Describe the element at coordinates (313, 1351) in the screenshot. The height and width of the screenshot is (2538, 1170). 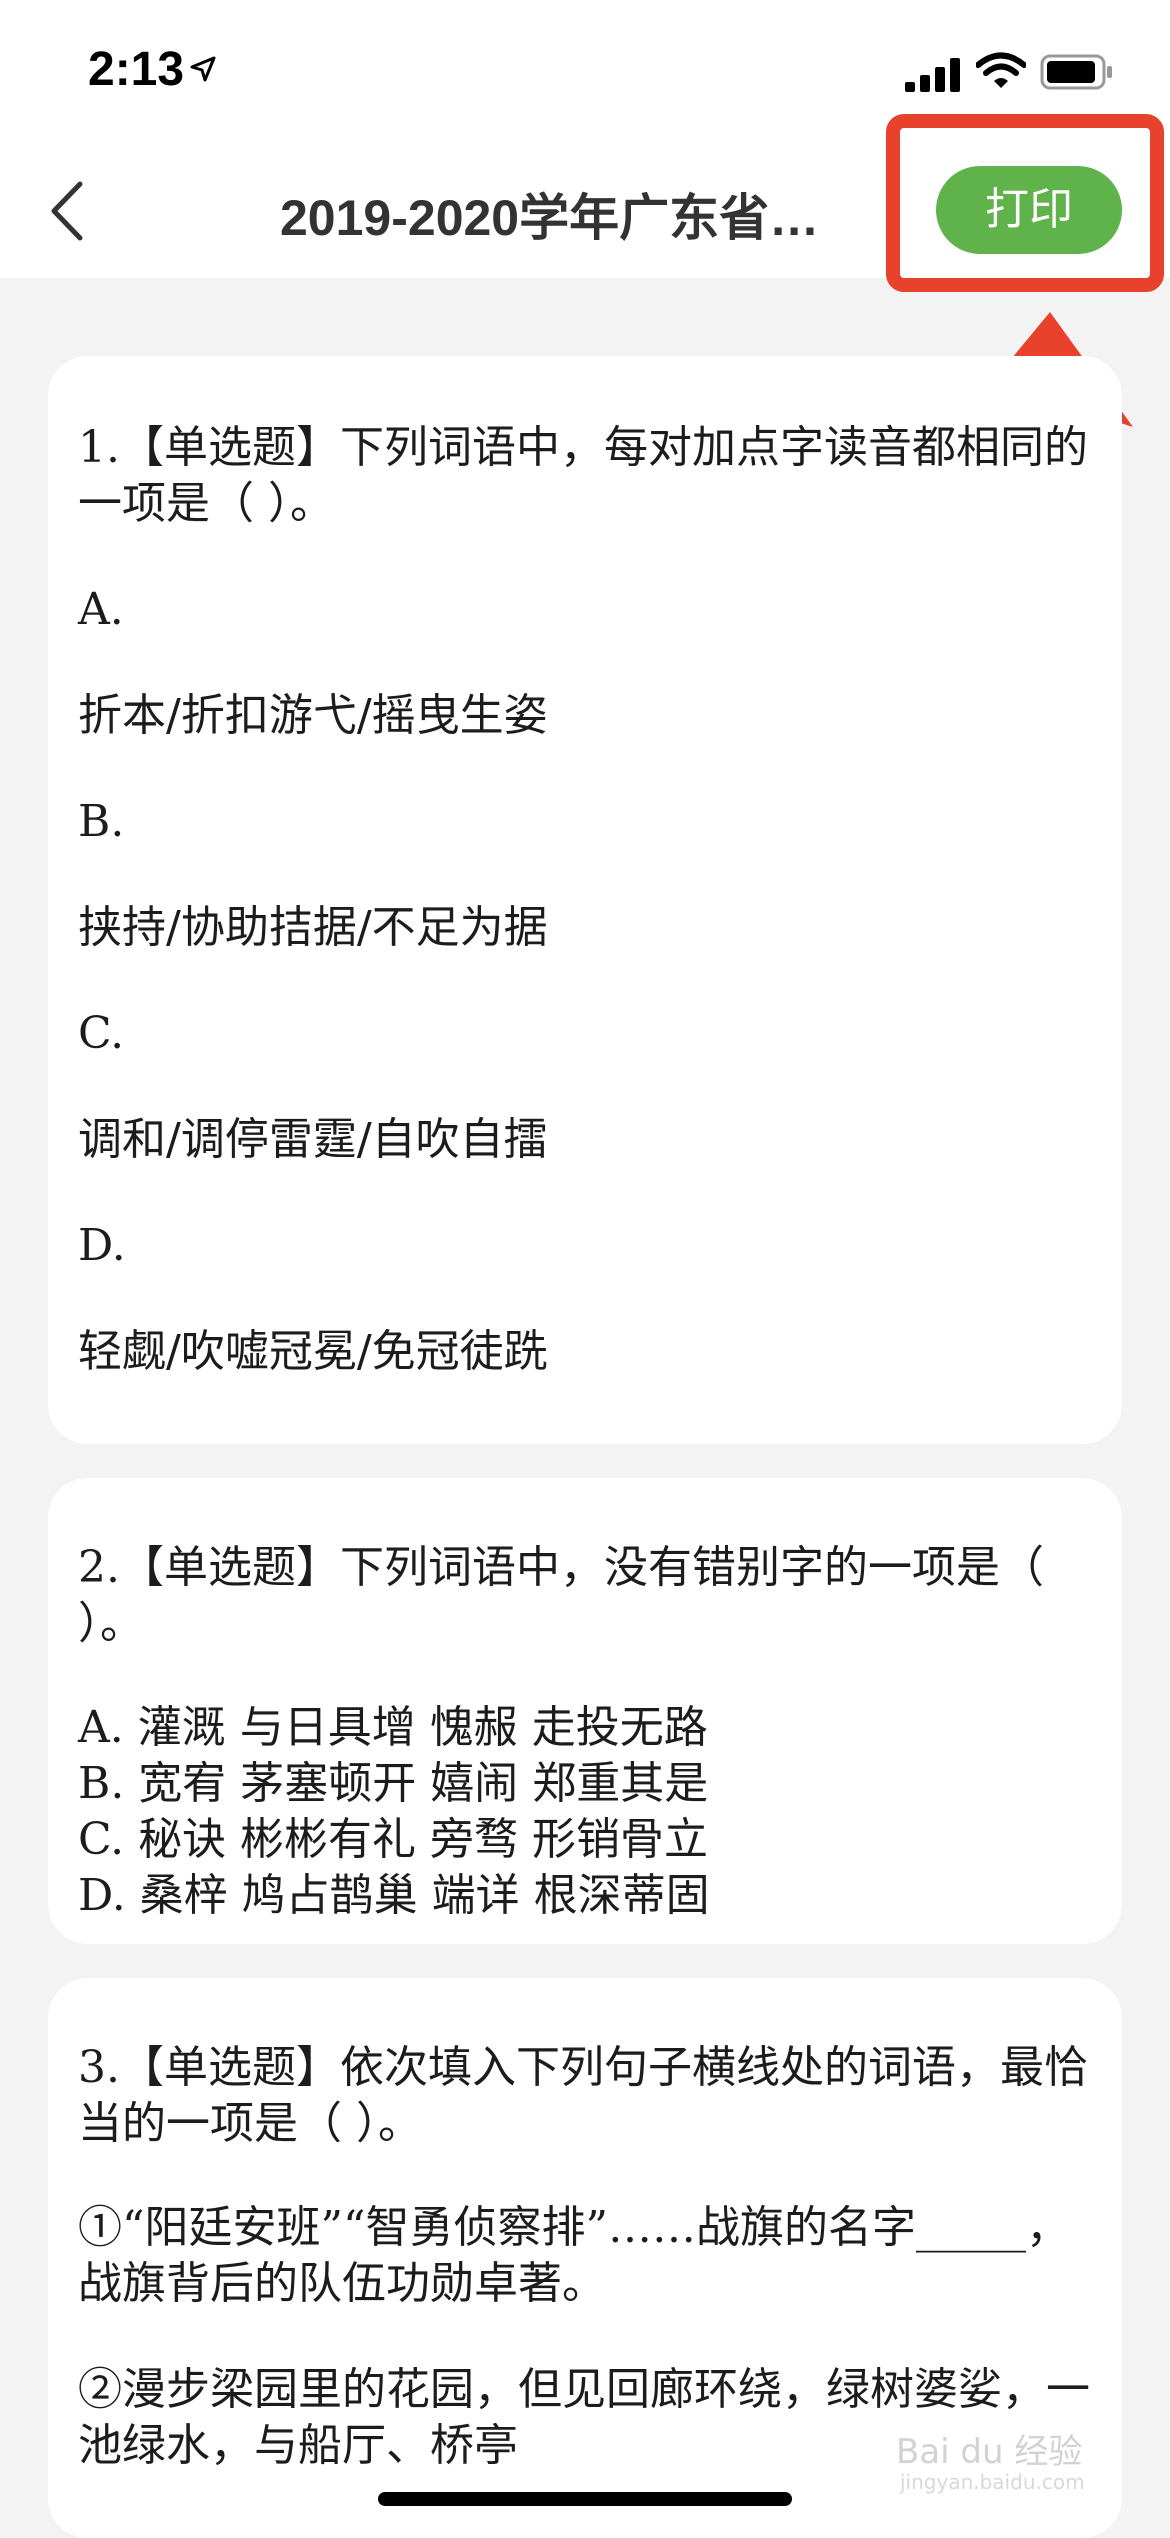
I see `option-text: 轻觑/吹嘘冠冕/免冠徒跣` at that location.